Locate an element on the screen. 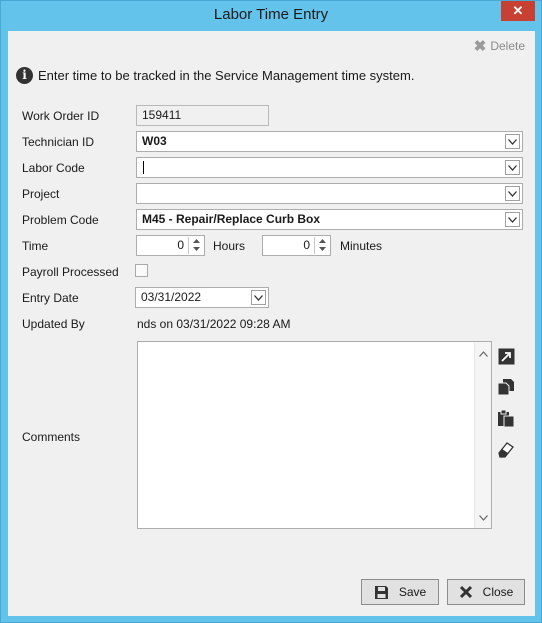 The width and height of the screenshot is (542, 623). labor-code-label: Labor Code is located at coordinates (53, 168).